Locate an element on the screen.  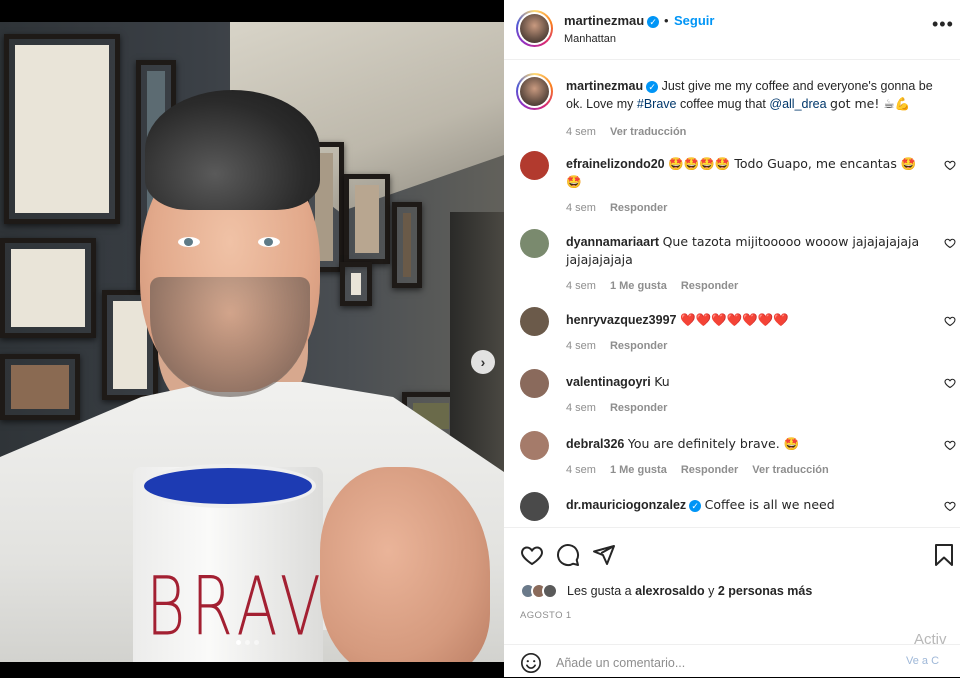
caption-hashtag: #Brave is located at coordinates (657, 104).